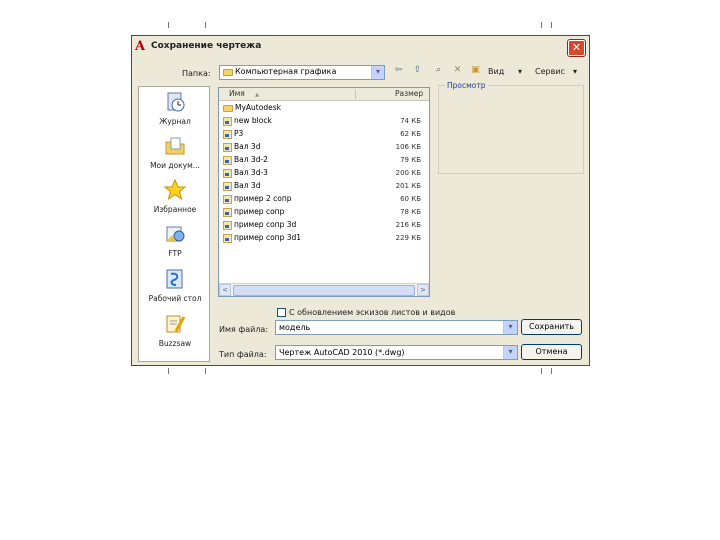 The width and height of the screenshot is (720, 540). I want to click on file-size: 106 КБ, so click(408, 147).